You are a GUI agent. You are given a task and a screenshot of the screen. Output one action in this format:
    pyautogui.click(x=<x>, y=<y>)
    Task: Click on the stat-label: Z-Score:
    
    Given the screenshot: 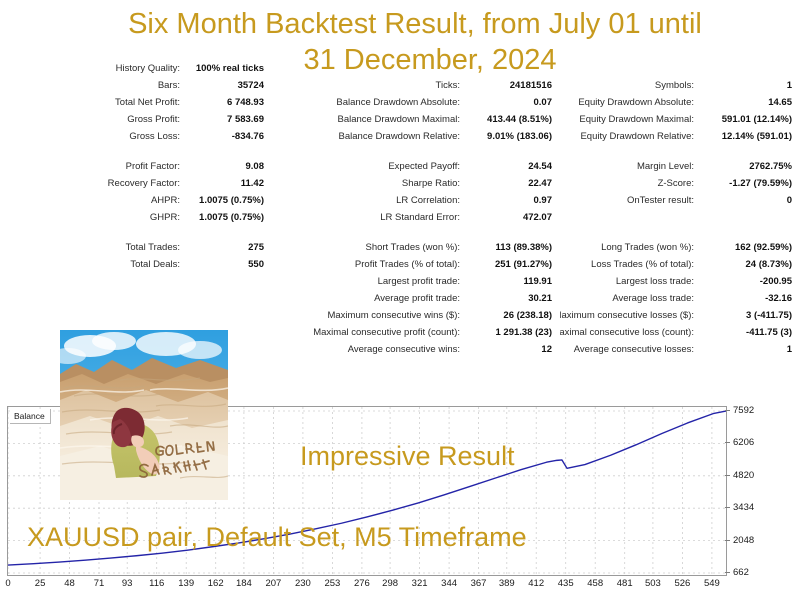 What is the action you would take?
    pyautogui.click(x=675, y=183)
    